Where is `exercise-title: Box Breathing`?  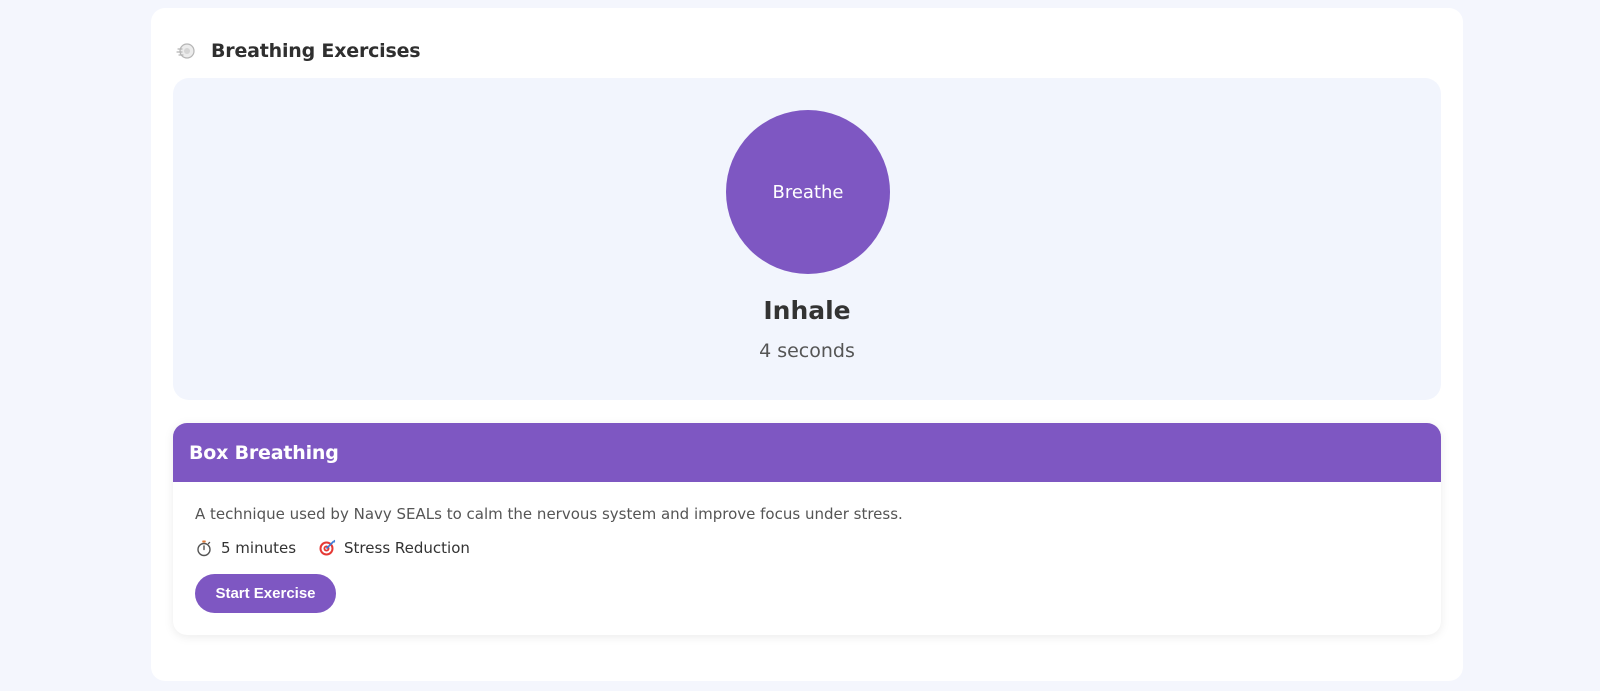 exercise-title: Box Breathing is located at coordinates (264, 452).